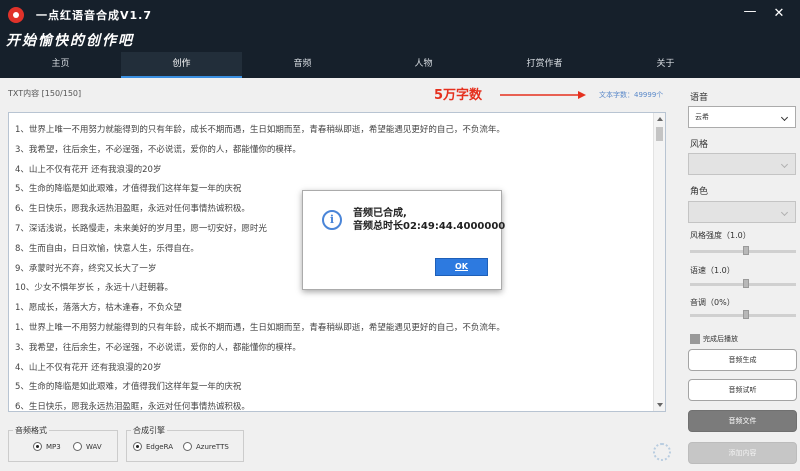  I want to click on close-button: ✕, so click(779, 13).